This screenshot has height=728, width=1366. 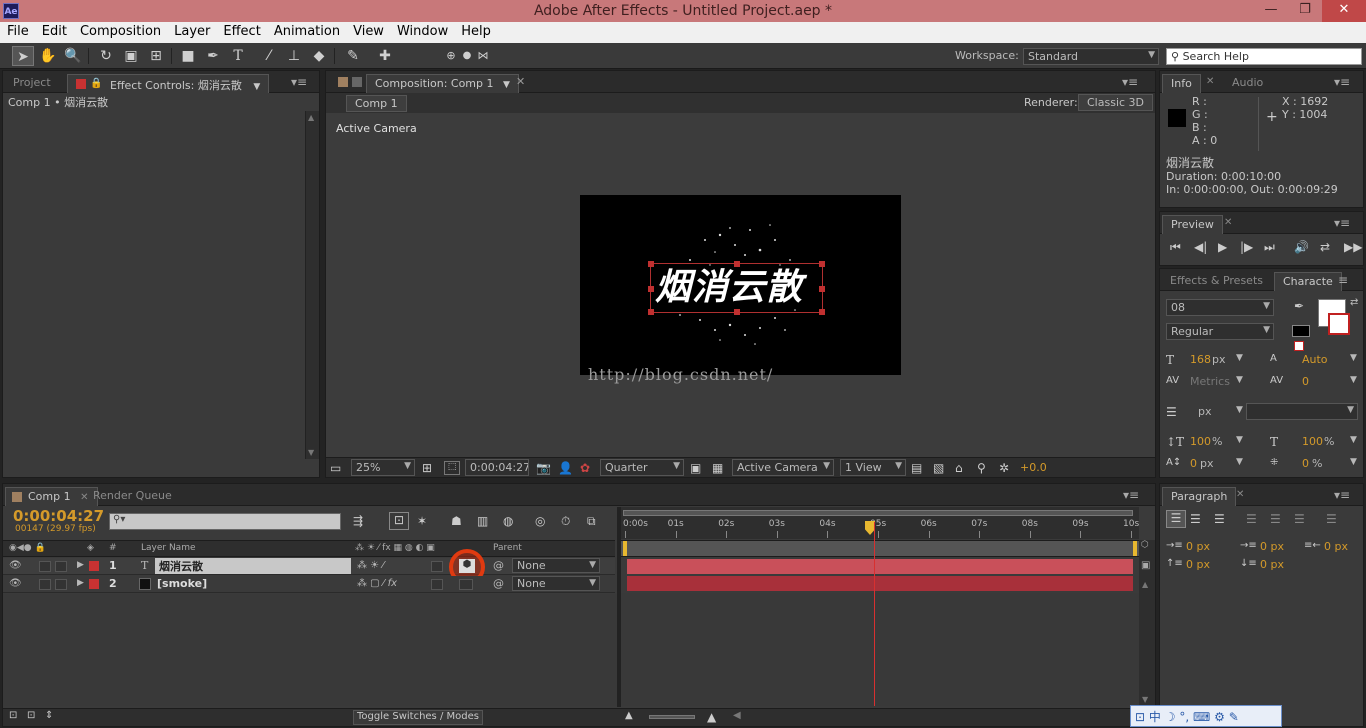 What do you see at coordinates (1147, 623) in the screenshot?
I see `vertical-scrollbar: ⬡ ▣ ▲ ▼` at bounding box center [1147, 623].